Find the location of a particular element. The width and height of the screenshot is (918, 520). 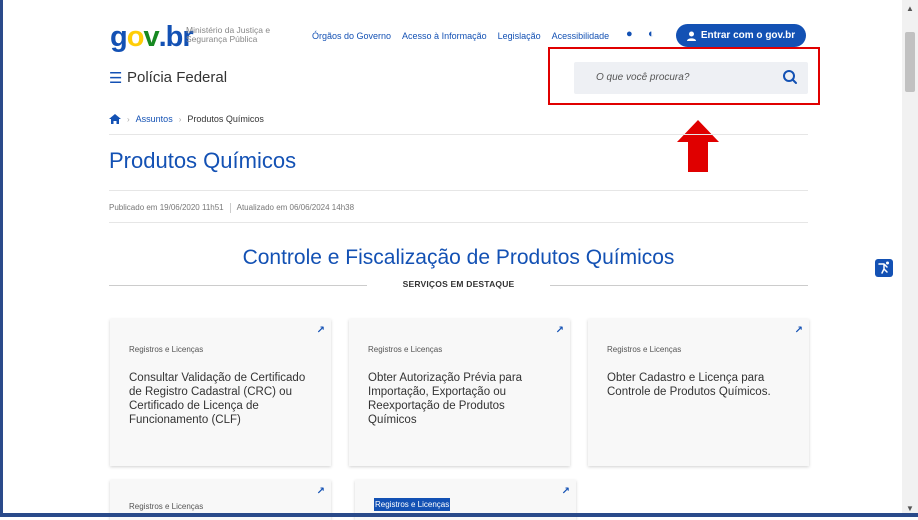

breadcrumb: › Assuntos › Produtos Químicos is located at coordinates (186, 119).